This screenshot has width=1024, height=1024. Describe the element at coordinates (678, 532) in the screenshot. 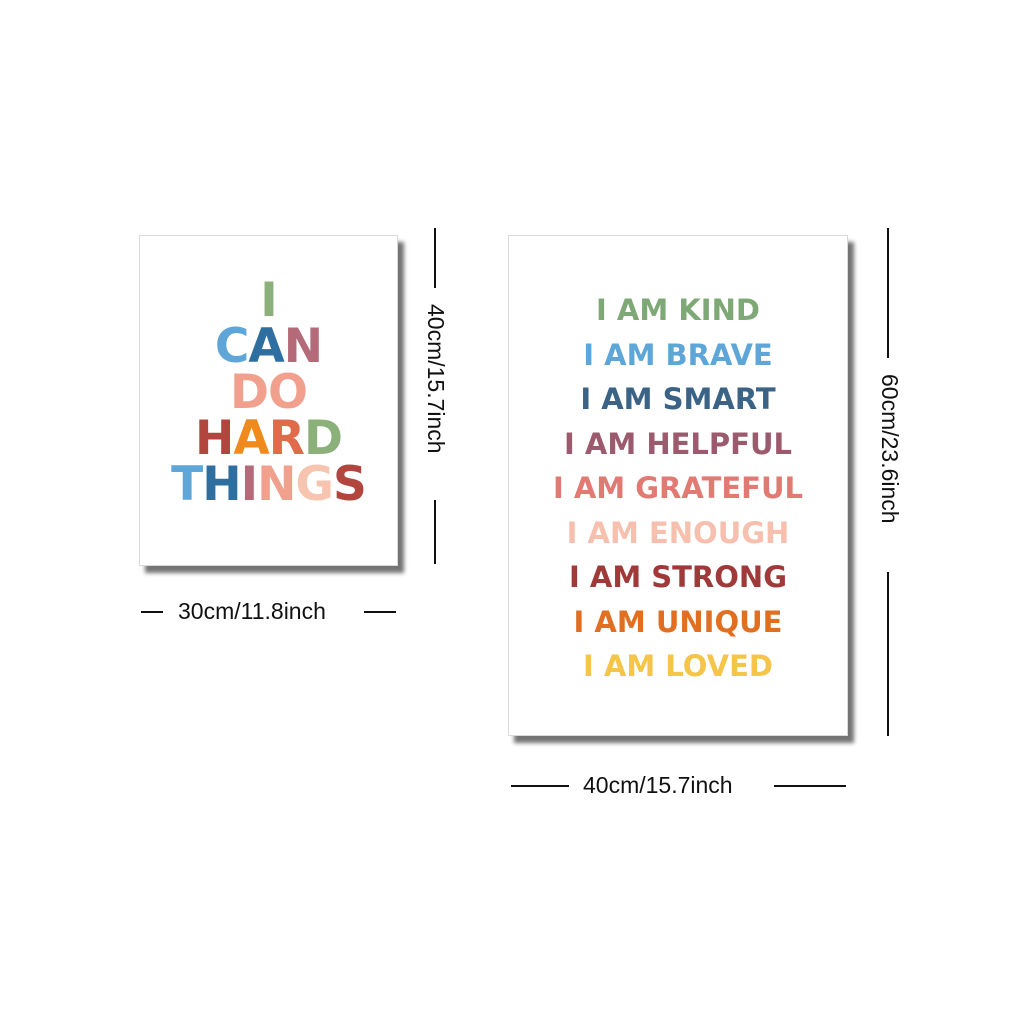

I see `affirmation-line: I AM ENOUGH` at that location.